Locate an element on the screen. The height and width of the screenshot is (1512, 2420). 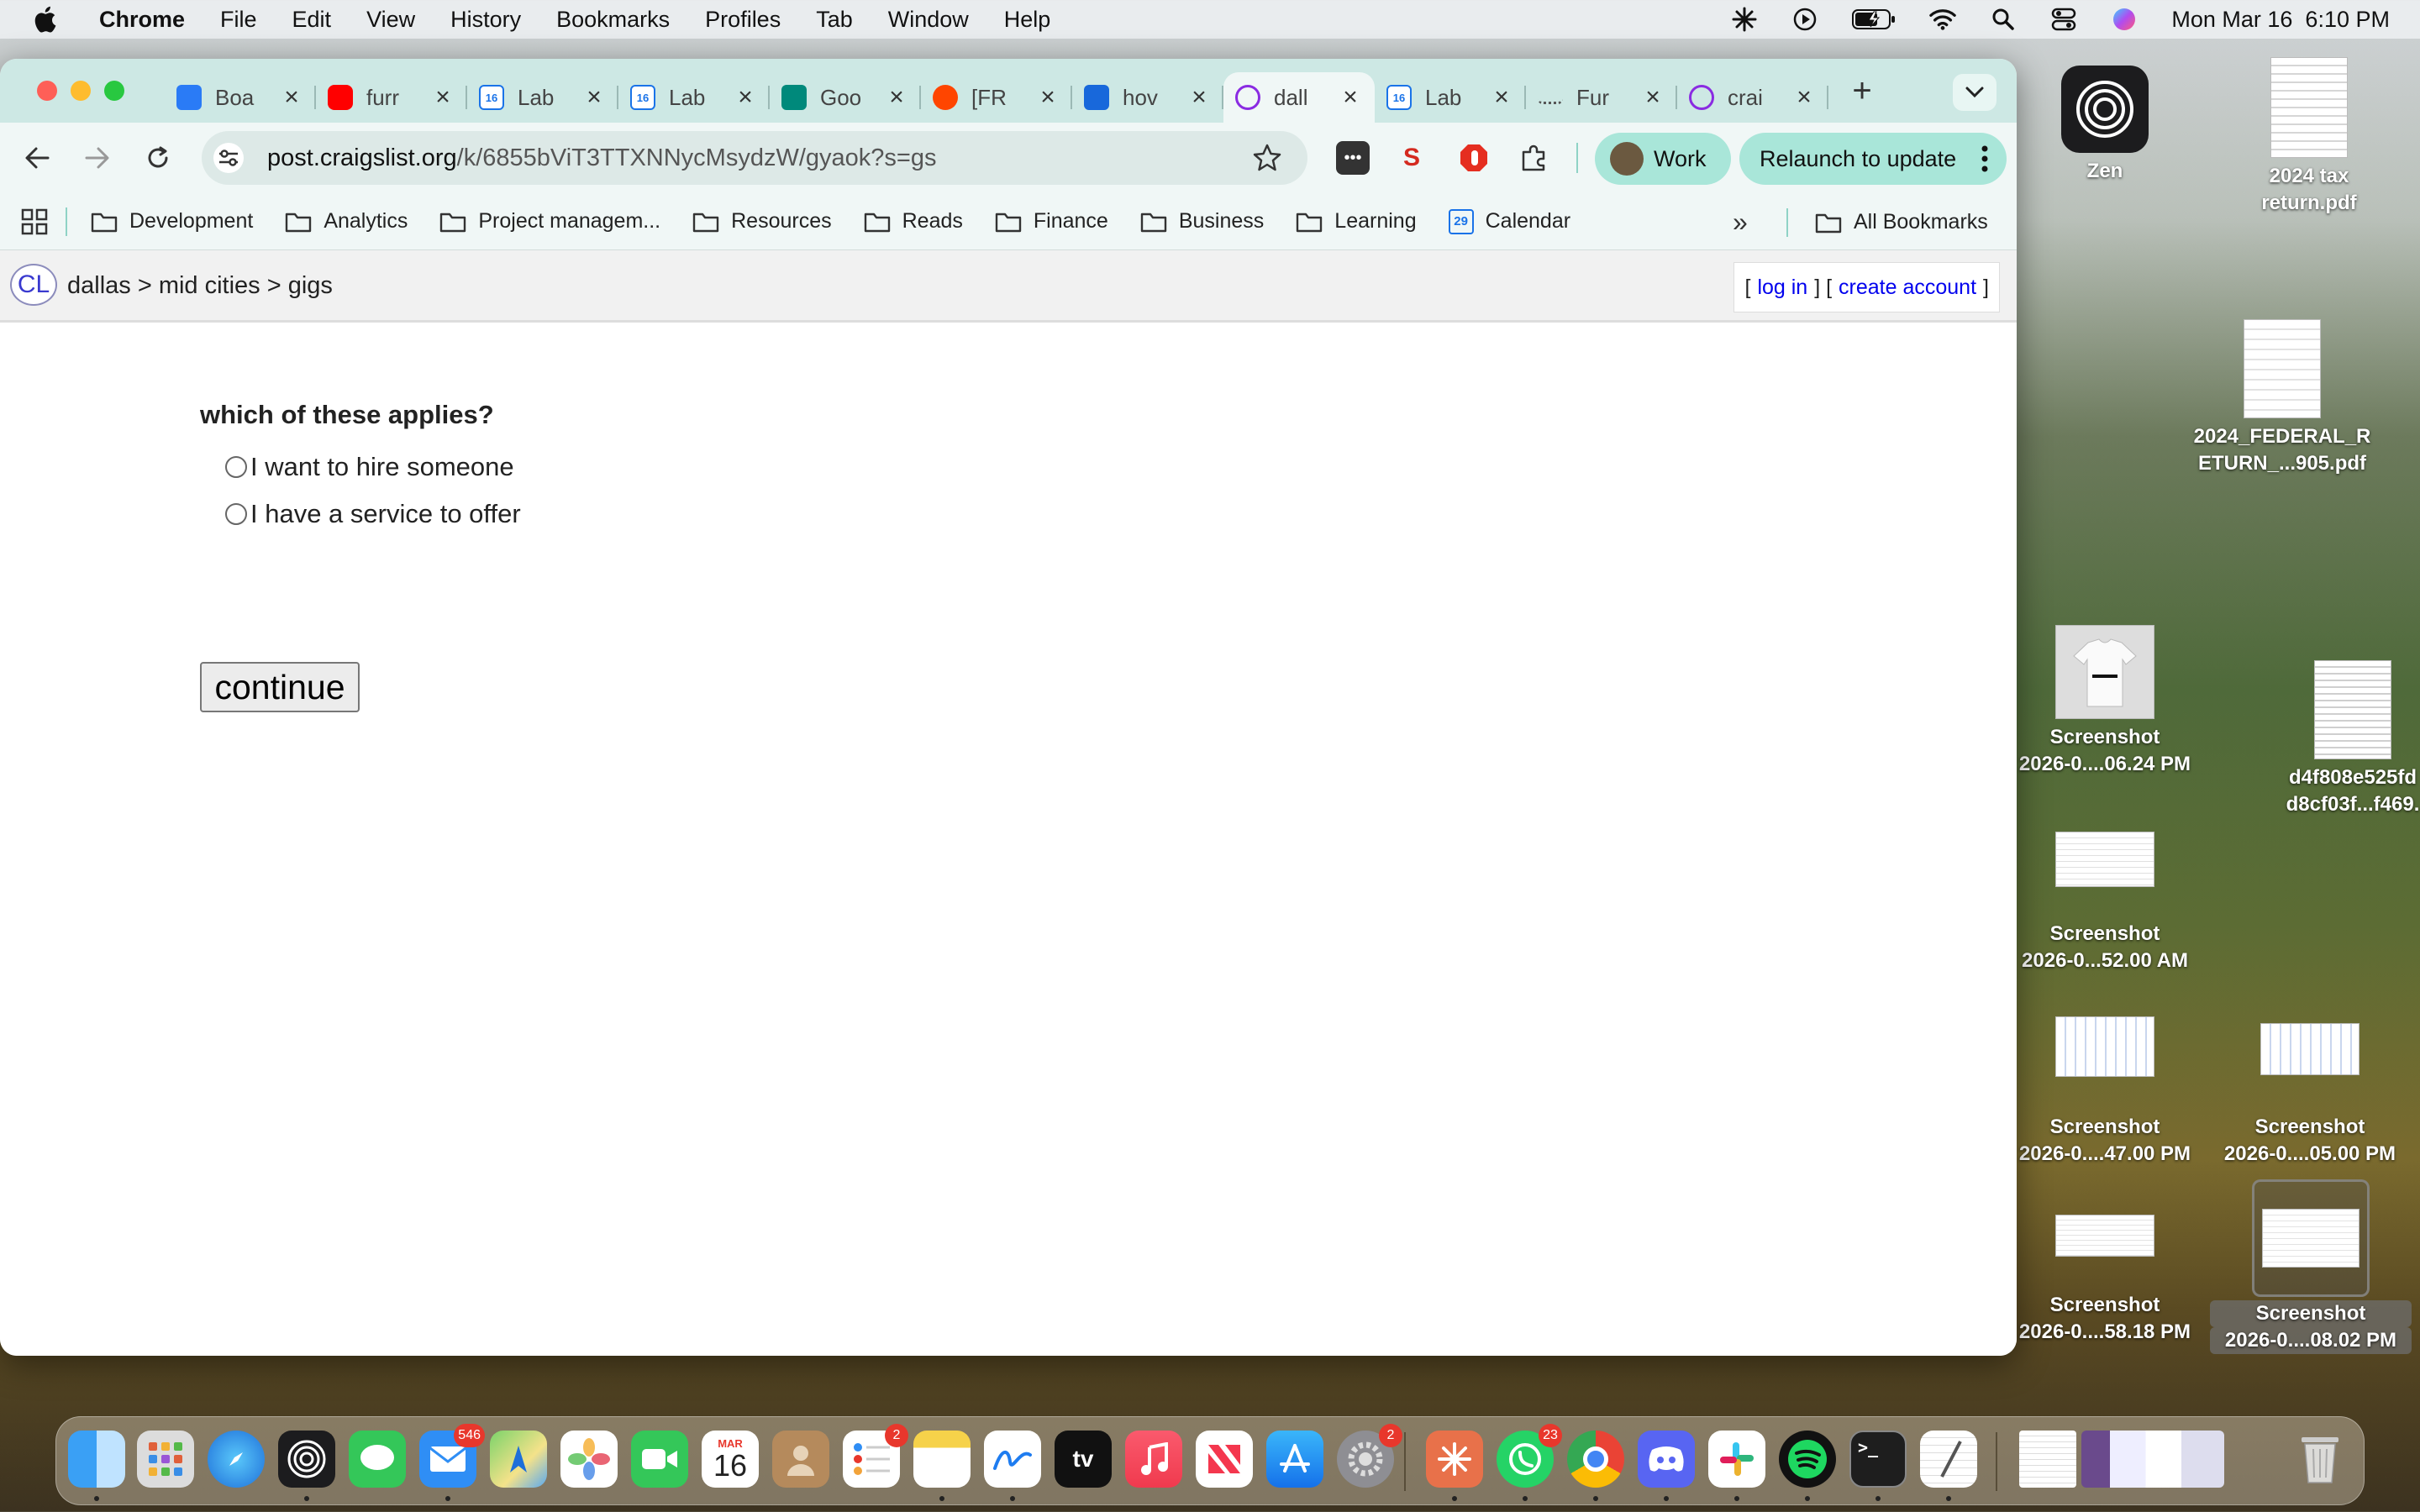
continue-button: continue is located at coordinates (280, 687).